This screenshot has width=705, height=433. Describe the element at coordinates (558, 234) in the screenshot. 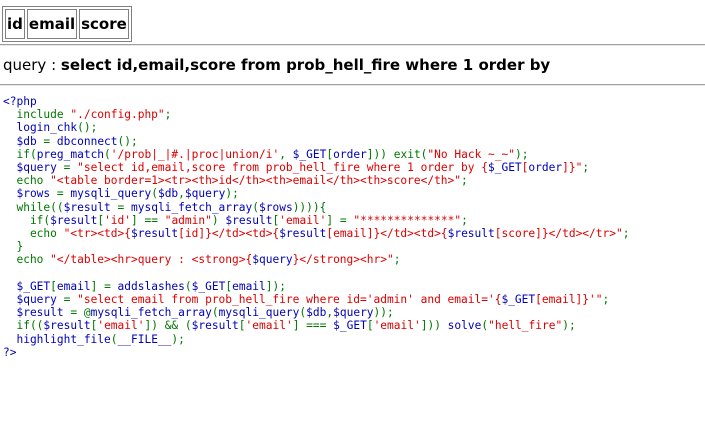

I see `code-token: [score]}</td></tr>"` at that location.